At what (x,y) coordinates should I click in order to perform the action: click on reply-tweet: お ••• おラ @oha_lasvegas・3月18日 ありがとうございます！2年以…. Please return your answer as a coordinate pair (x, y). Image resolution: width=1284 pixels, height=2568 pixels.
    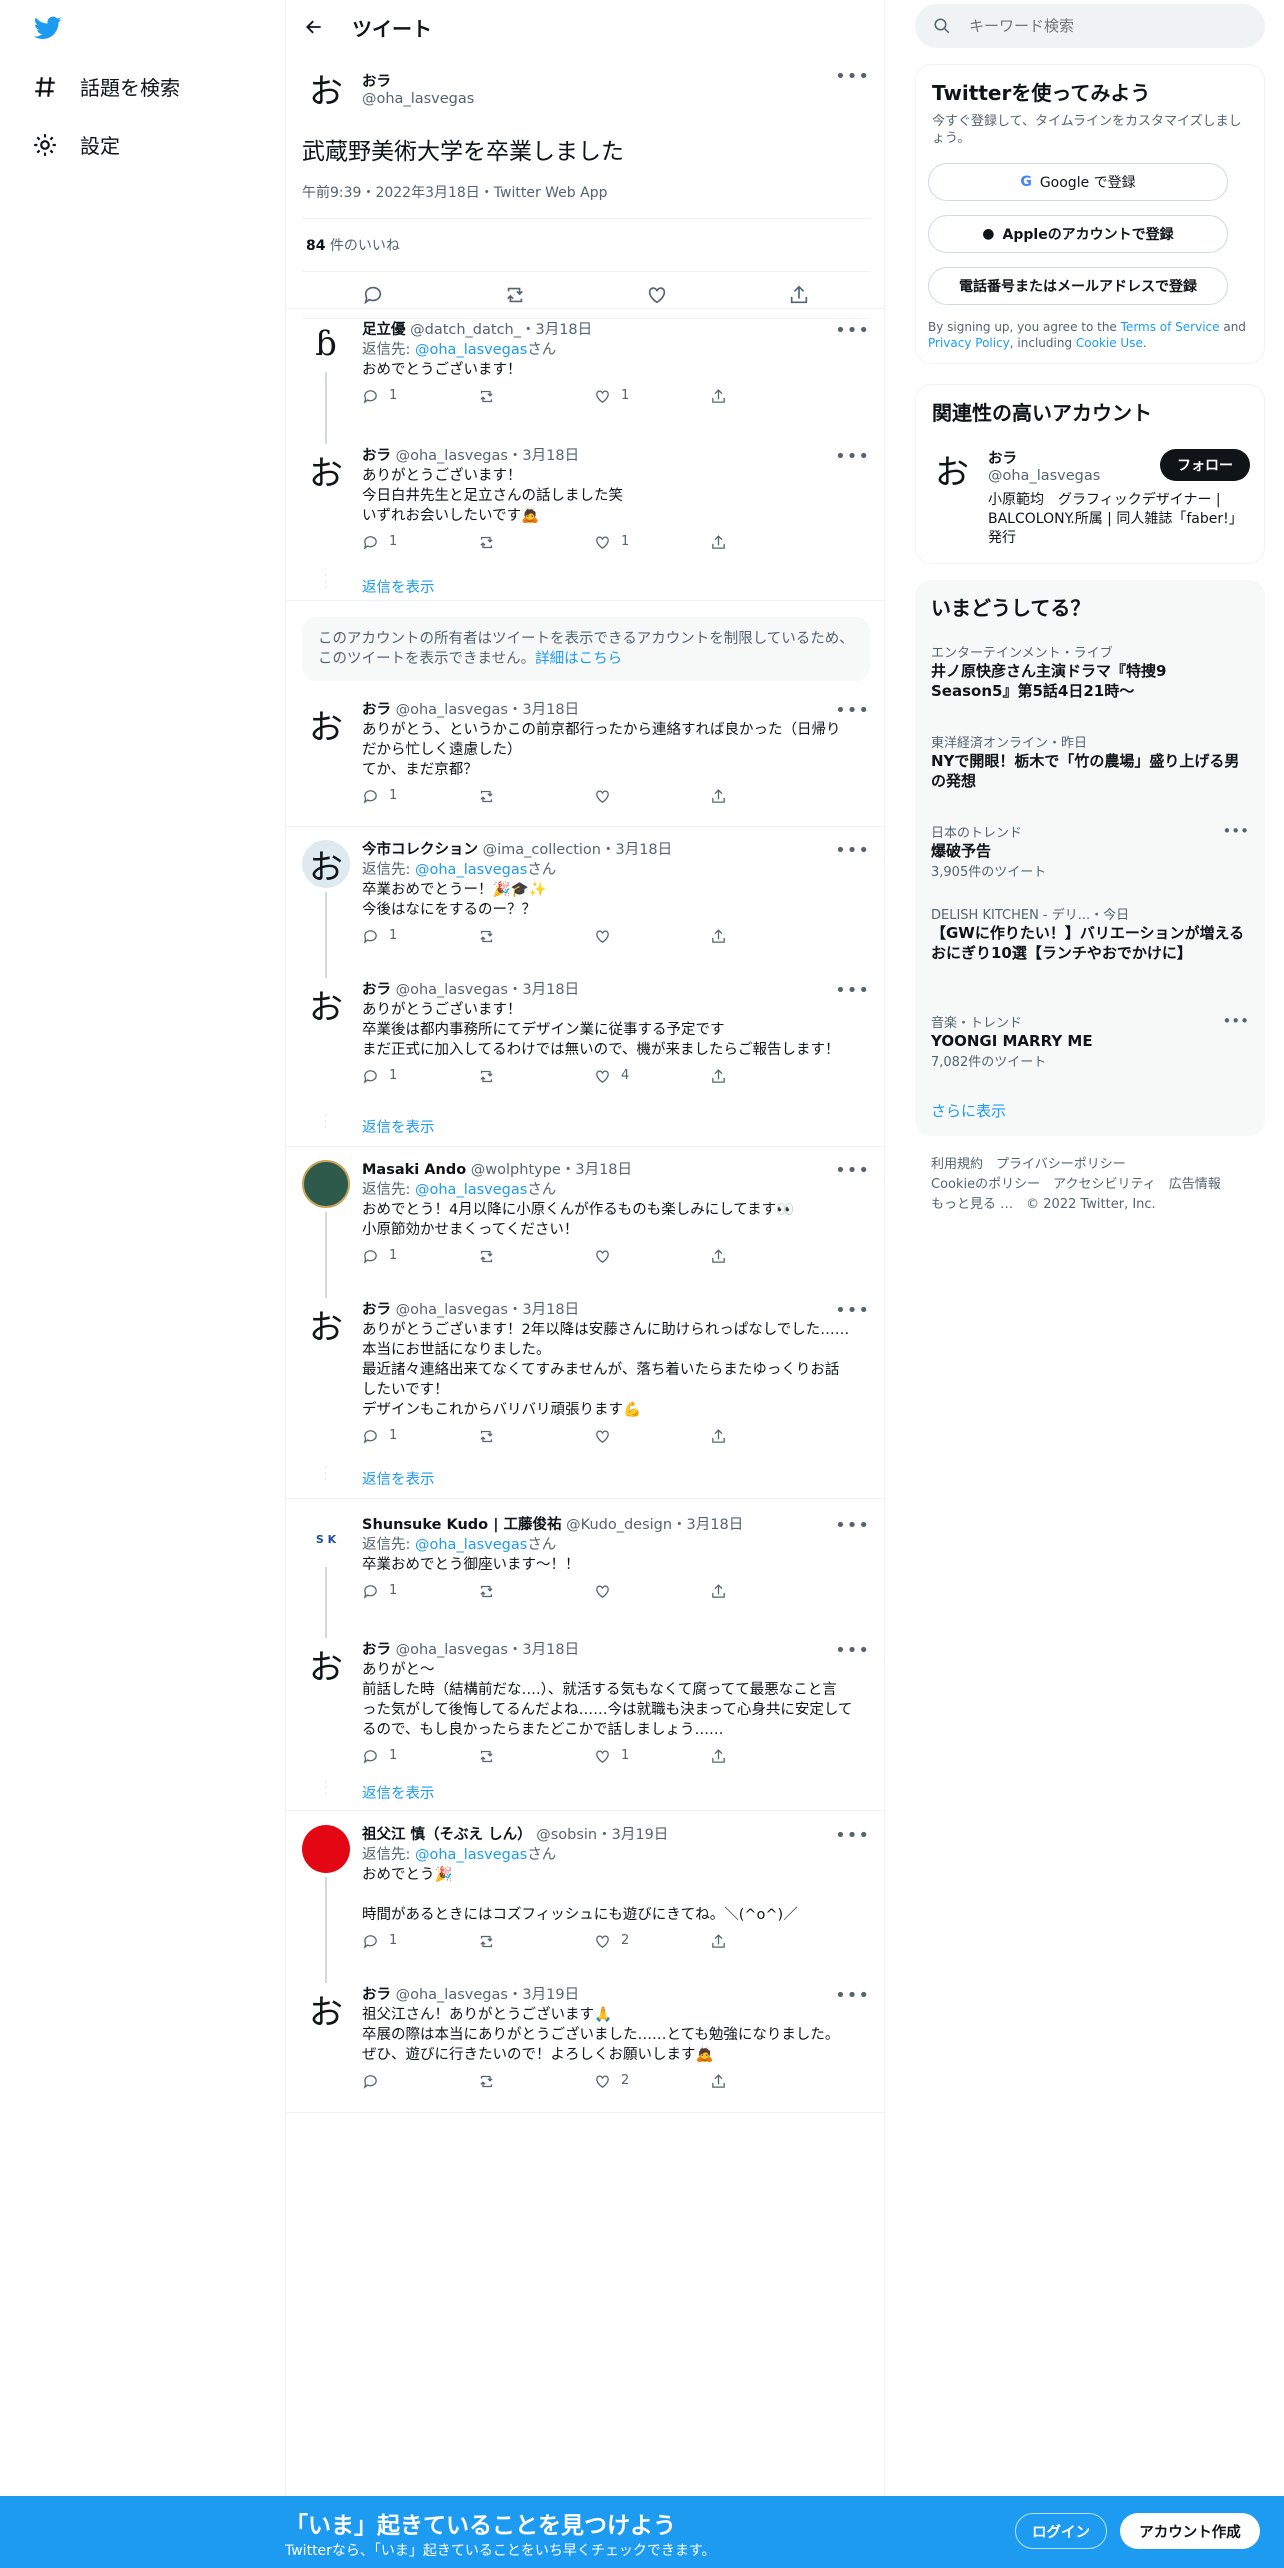
    Looking at the image, I should click on (586, 1380).